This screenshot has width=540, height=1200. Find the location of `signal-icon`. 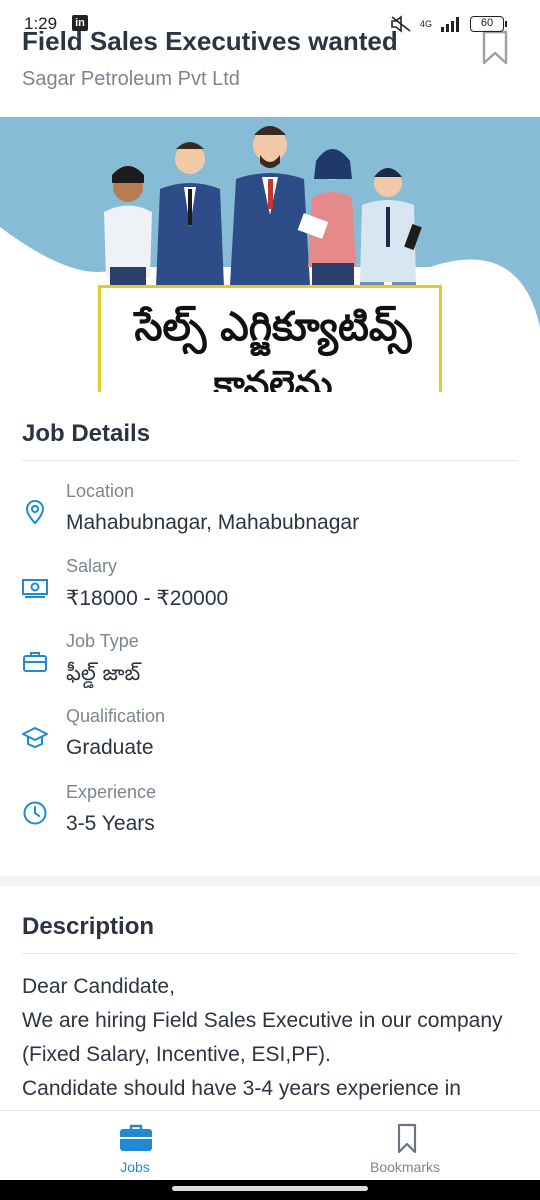

signal-icon is located at coordinates (450, 24).